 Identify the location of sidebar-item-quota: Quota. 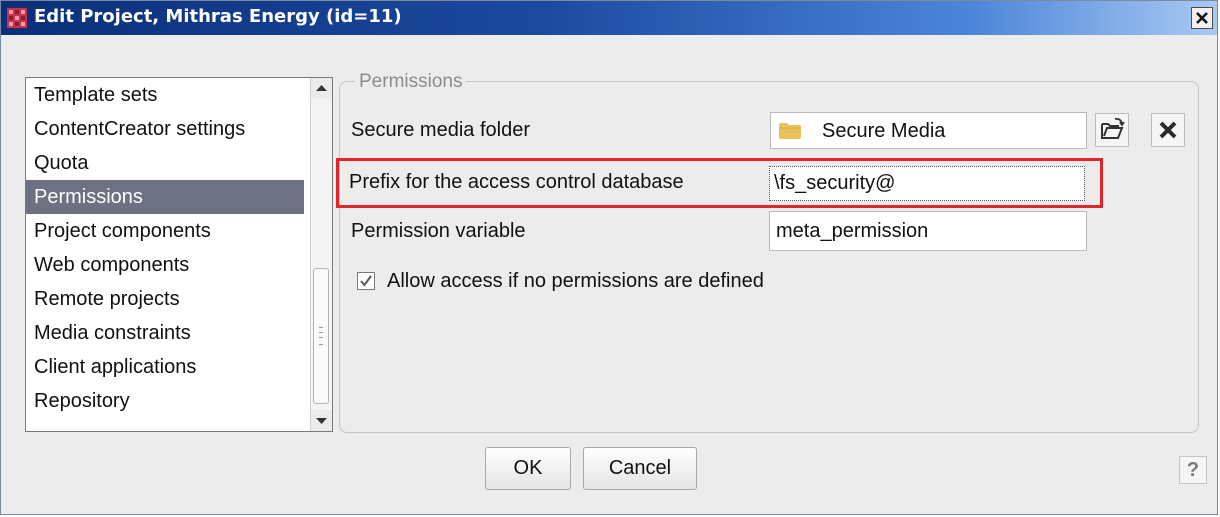
(165, 163).